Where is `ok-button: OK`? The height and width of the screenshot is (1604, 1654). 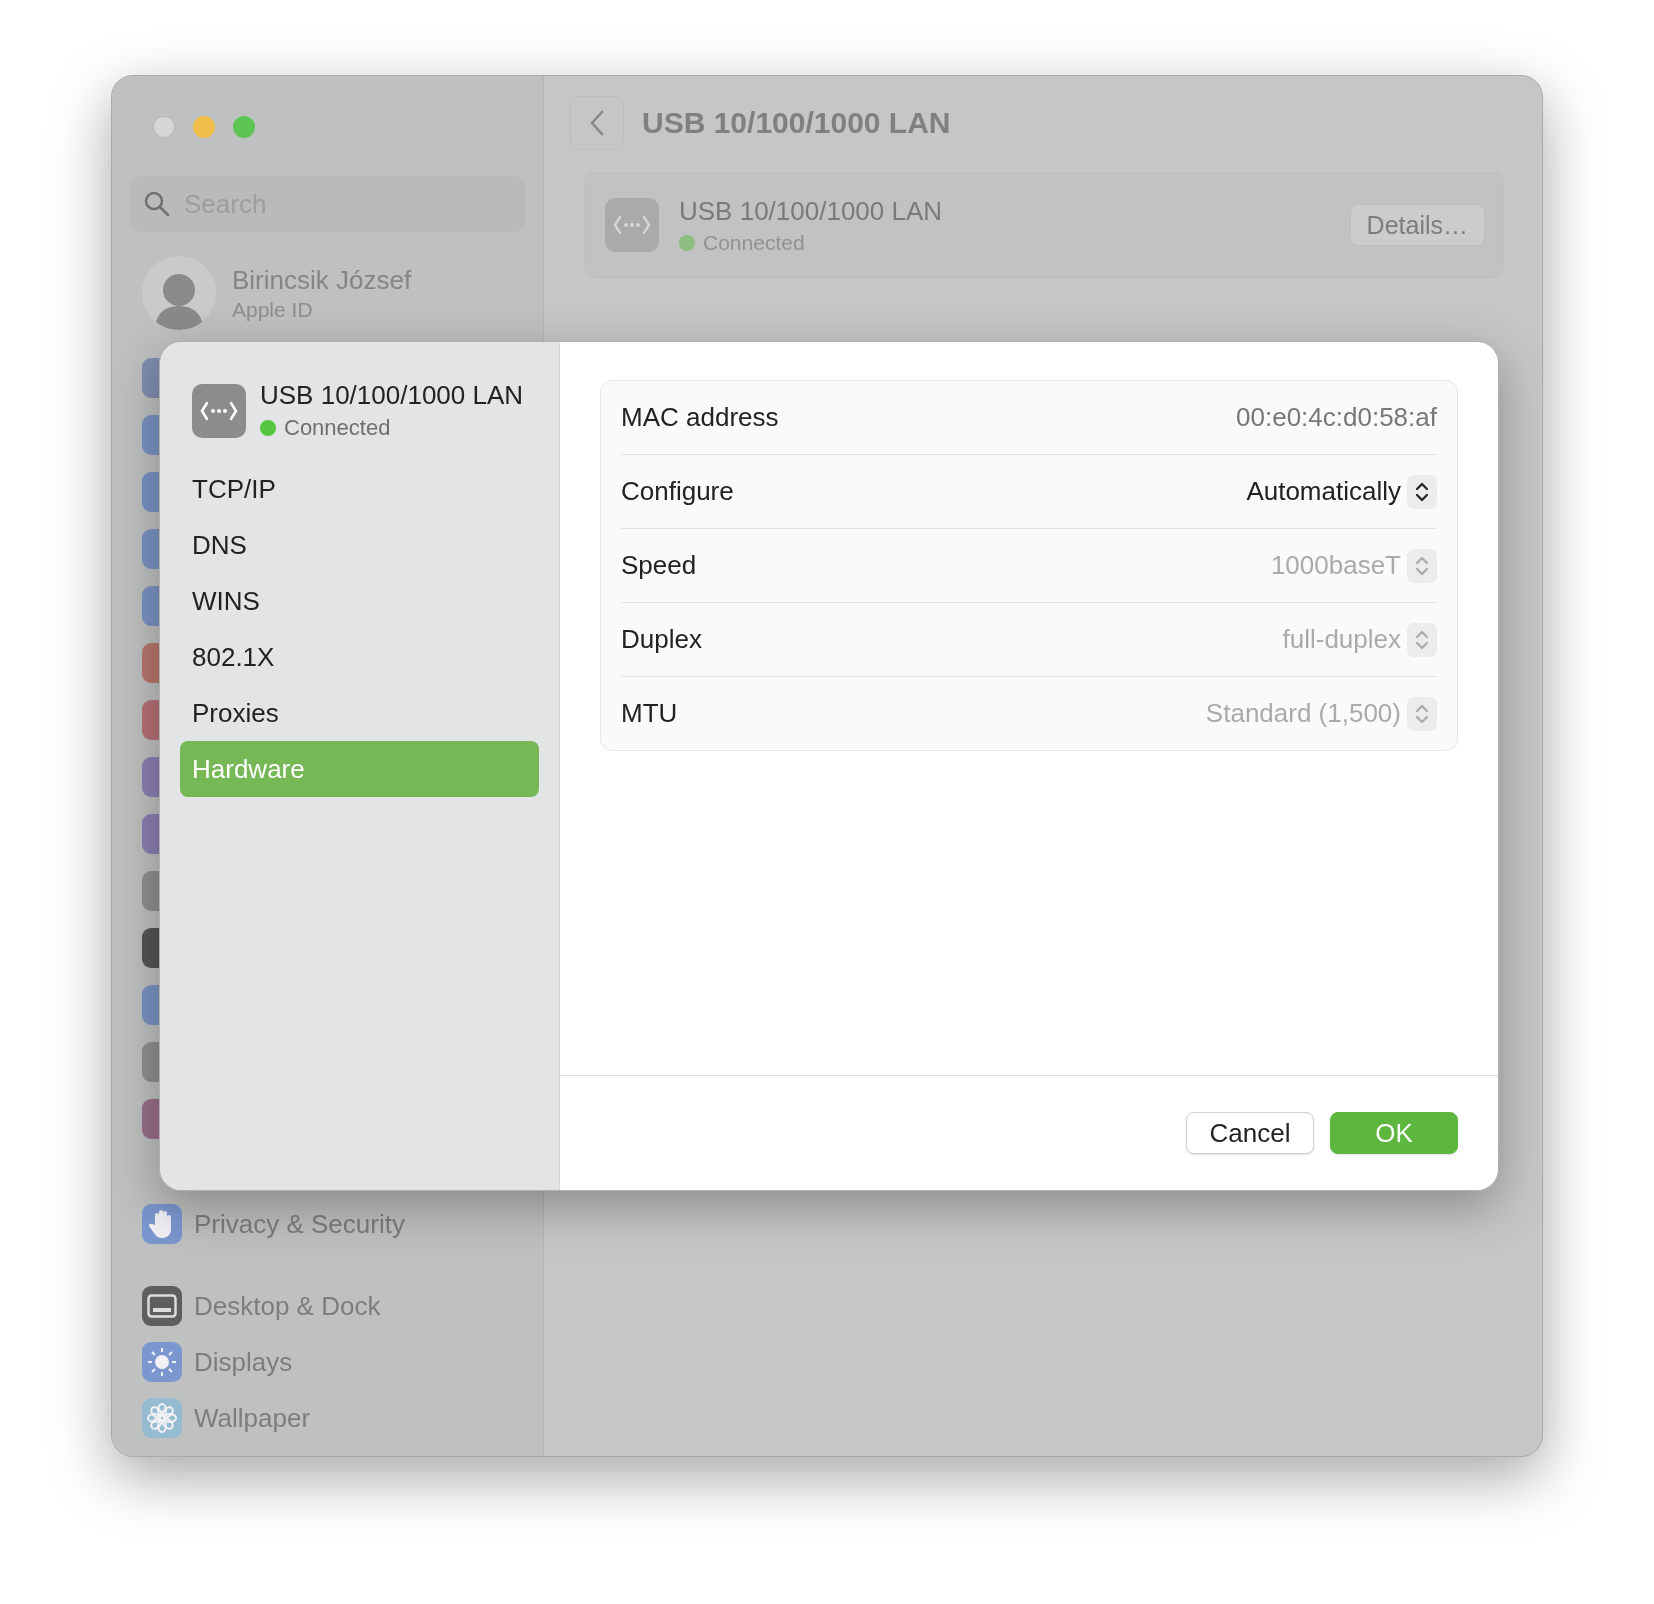 ok-button: OK is located at coordinates (1394, 1133).